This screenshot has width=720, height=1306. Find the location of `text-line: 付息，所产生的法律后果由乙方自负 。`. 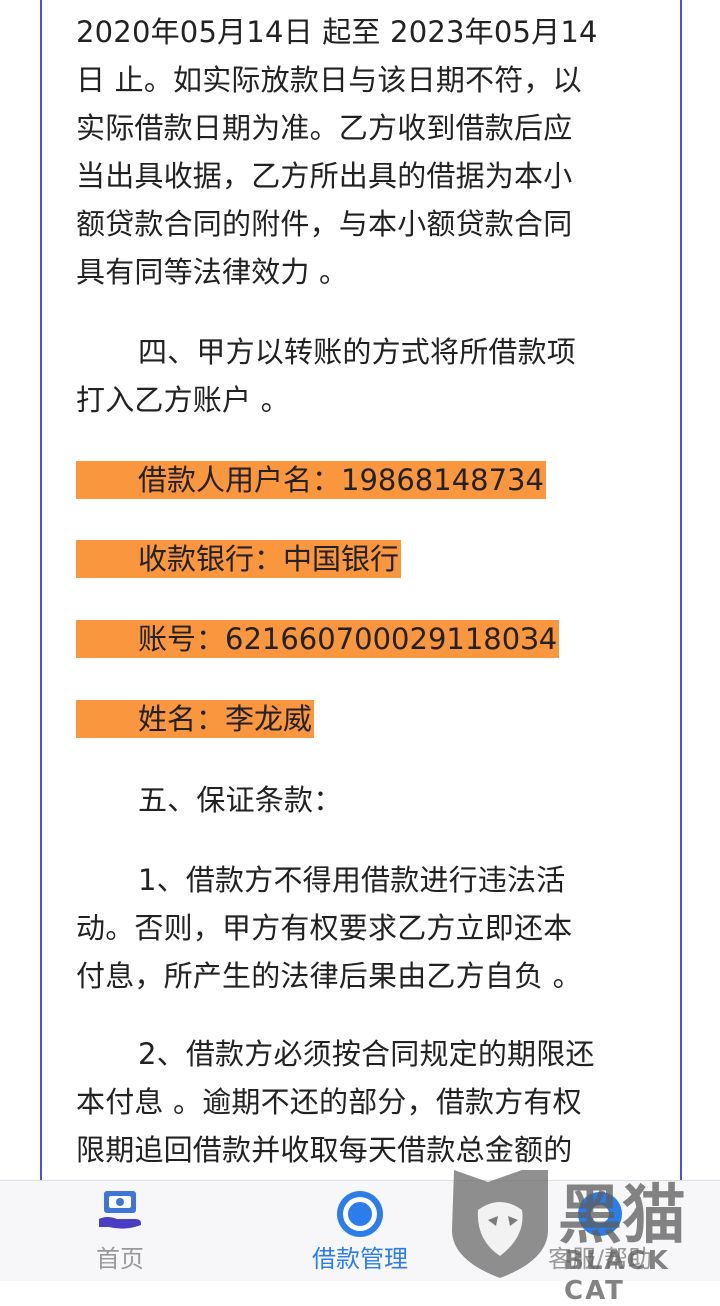

text-line: 付息，所产生的法律后果由乙方自负 。 is located at coordinates (329, 976).